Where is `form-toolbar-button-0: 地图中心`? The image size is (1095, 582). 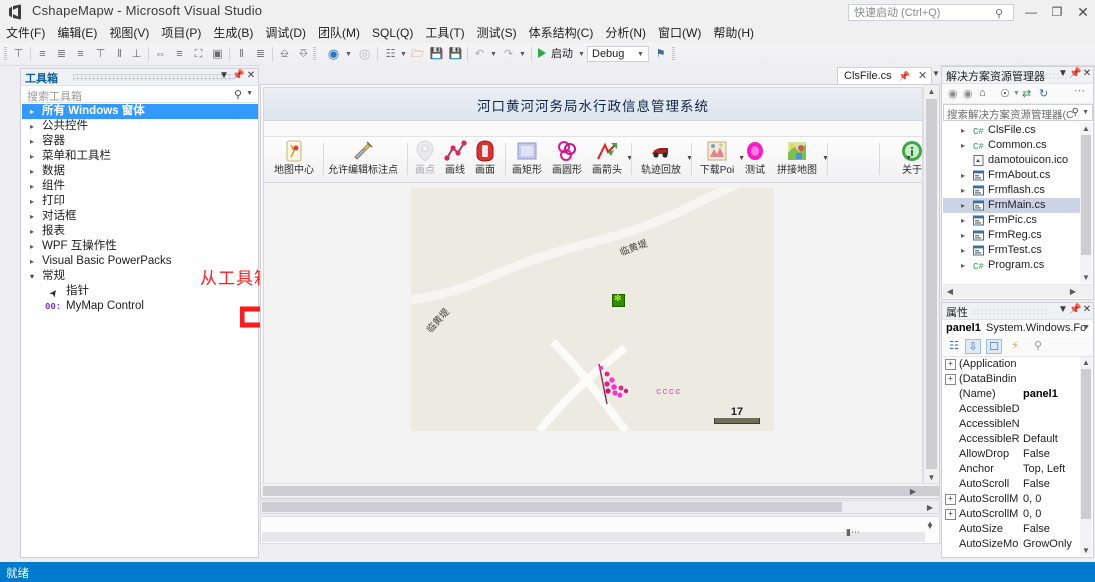
form-toolbar-button-0: 地图中心 is located at coordinates (294, 159).